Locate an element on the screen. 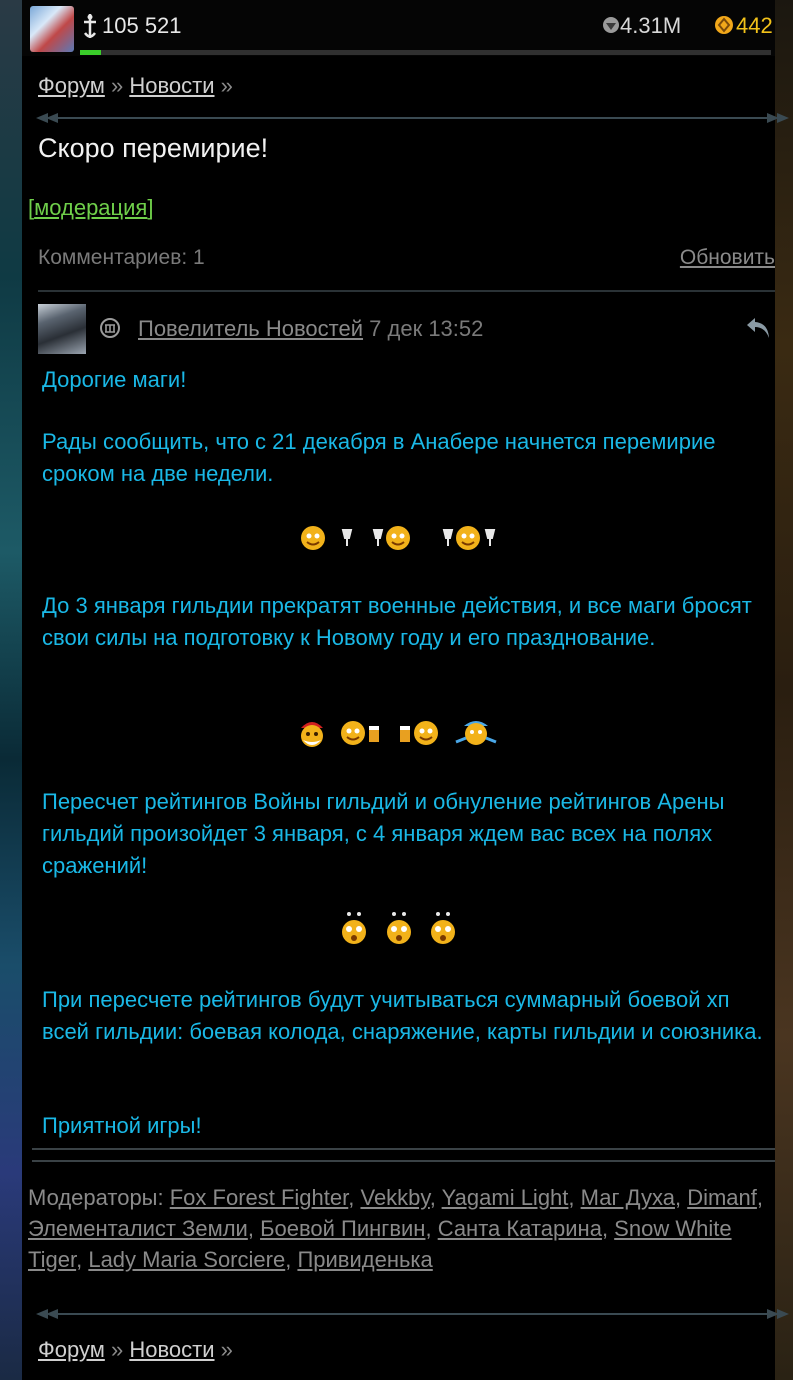 This screenshot has width=793, height=1380. moderator-link: Элементалист Земли is located at coordinates (138, 1228).